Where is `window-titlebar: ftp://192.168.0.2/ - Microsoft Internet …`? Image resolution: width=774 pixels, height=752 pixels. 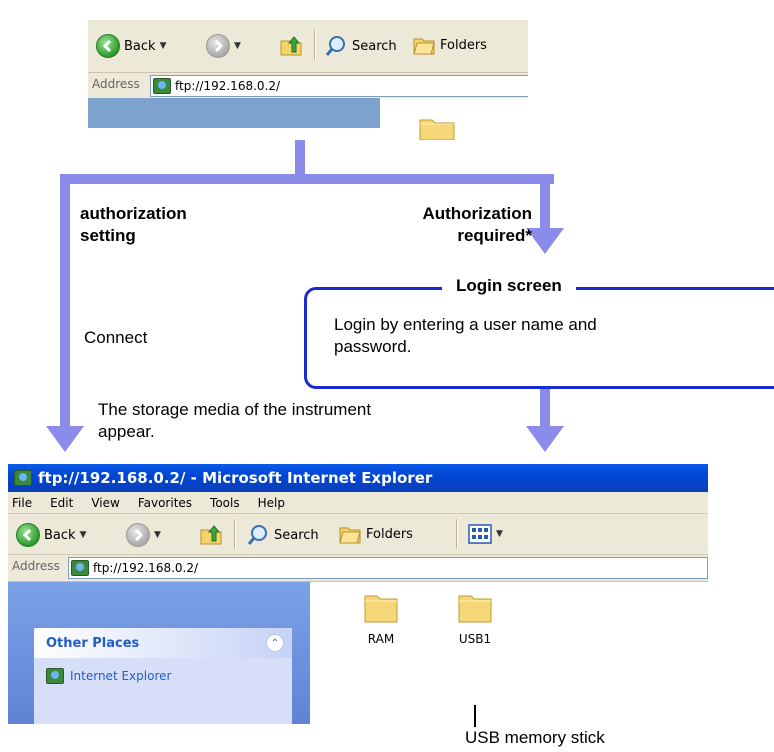
window-titlebar: ftp://192.168.0.2/ - Microsoft Internet … is located at coordinates (358, 478).